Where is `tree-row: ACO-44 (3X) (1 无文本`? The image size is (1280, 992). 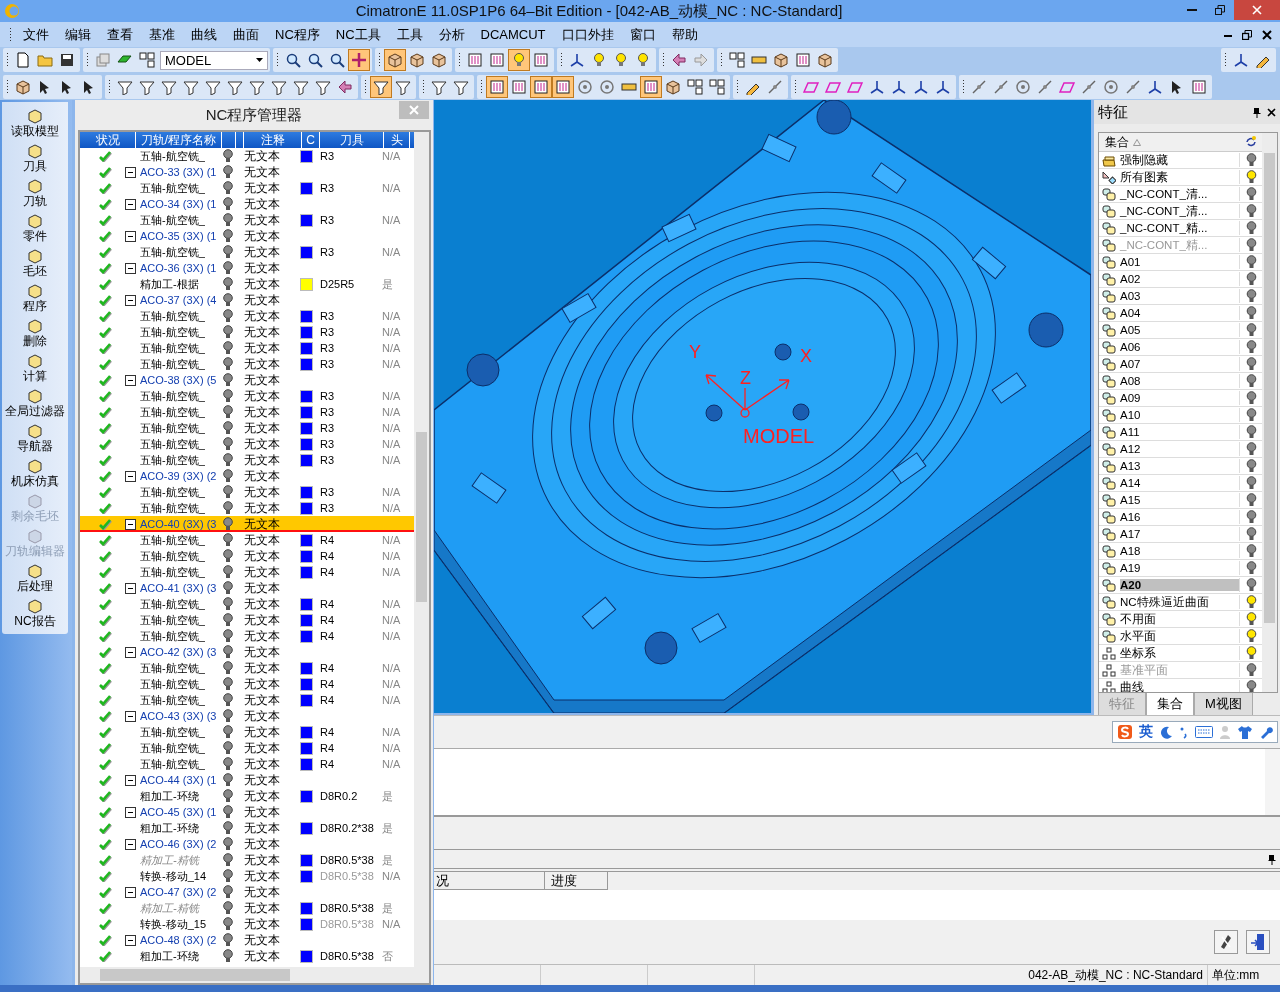
tree-row: ACO-44 (3X) (1 无文本 is located at coordinates (247, 780).